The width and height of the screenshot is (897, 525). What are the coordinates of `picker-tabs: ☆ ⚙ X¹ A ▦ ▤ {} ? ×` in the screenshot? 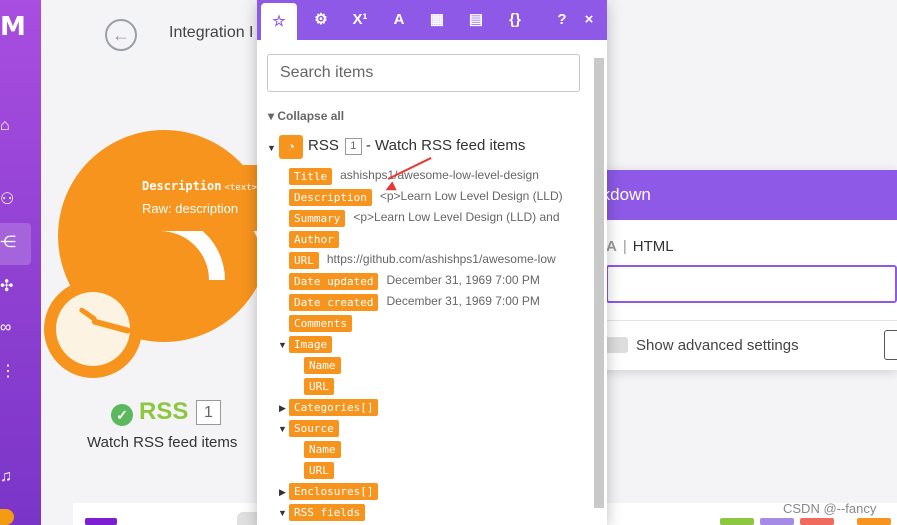 It's located at (432, 20).